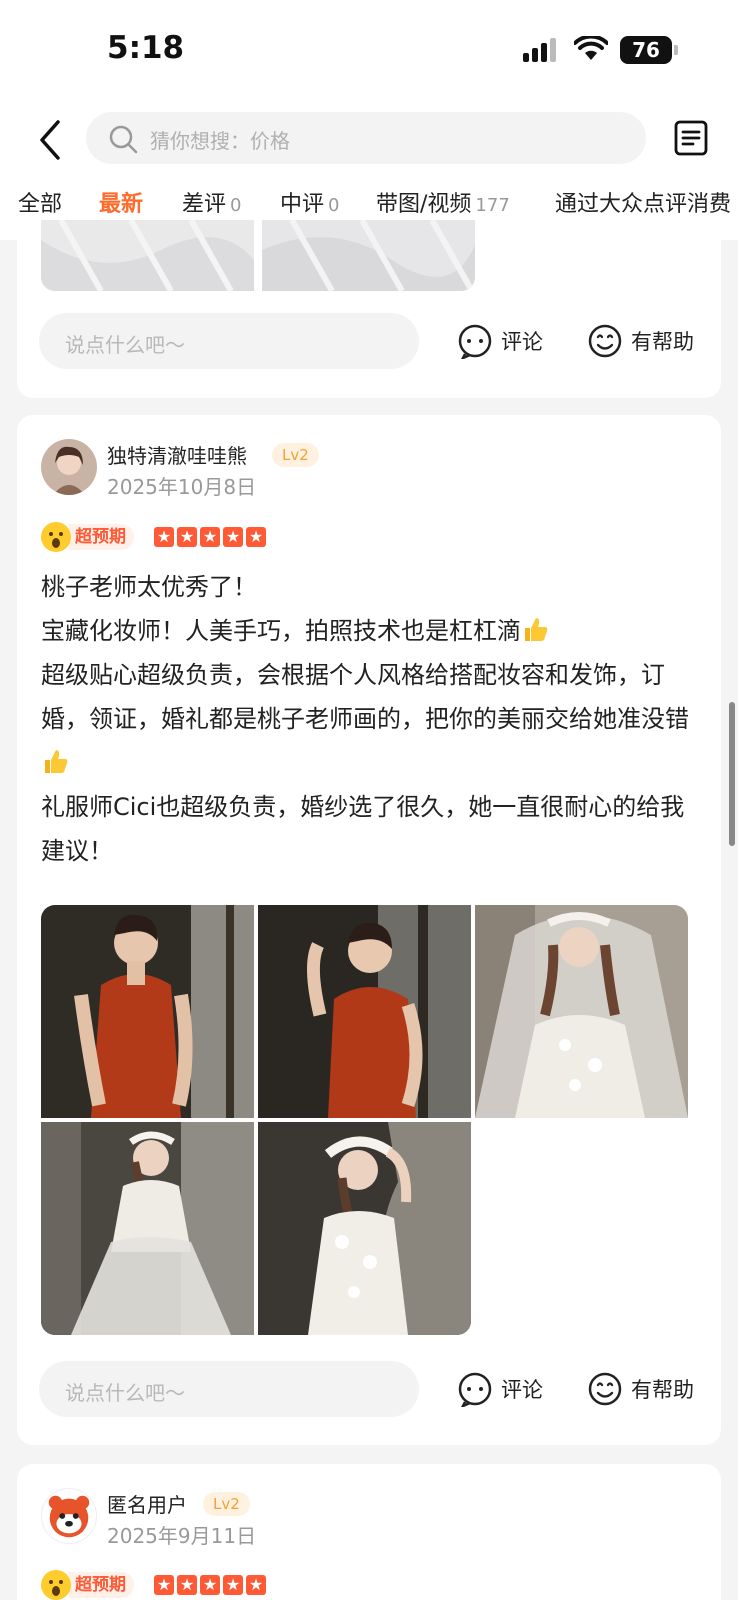 This screenshot has height=1600, width=738. Describe the element at coordinates (369, 203) in the screenshot. I see `filter-tabs: 全部 最新 差评 0 中评 0 带图/视频 177 通过大众点评消费` at that location.